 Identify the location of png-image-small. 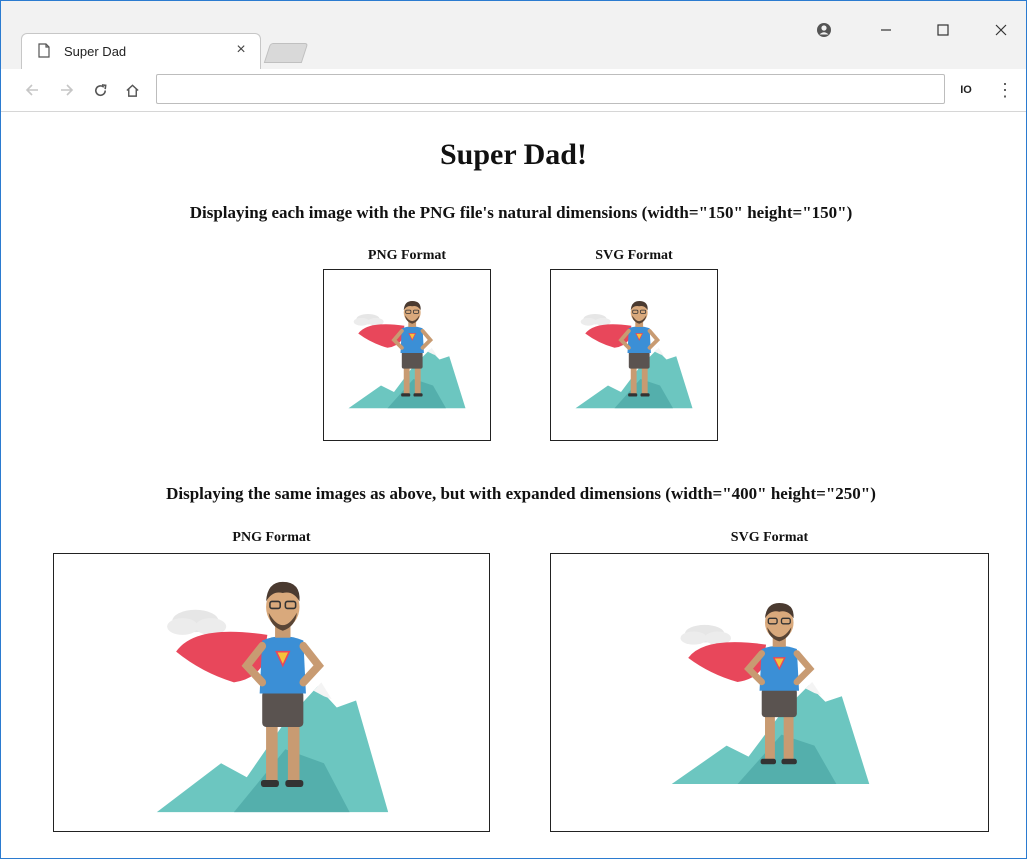
(407, 355).